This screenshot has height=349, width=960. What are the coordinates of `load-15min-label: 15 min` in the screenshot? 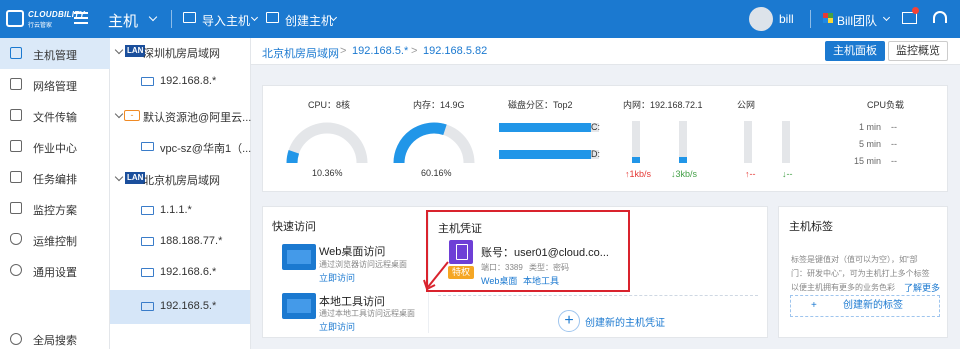 It's located at (867, 161).